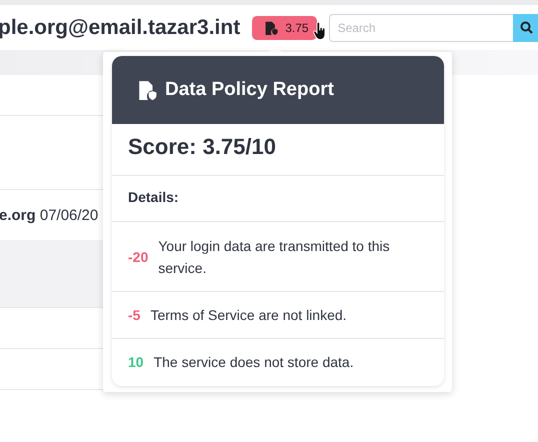 The image size is (538, 442). Describe the element at coordinates (319, 31) in the screenshot. I see `hand-cursor-icon` at that location.